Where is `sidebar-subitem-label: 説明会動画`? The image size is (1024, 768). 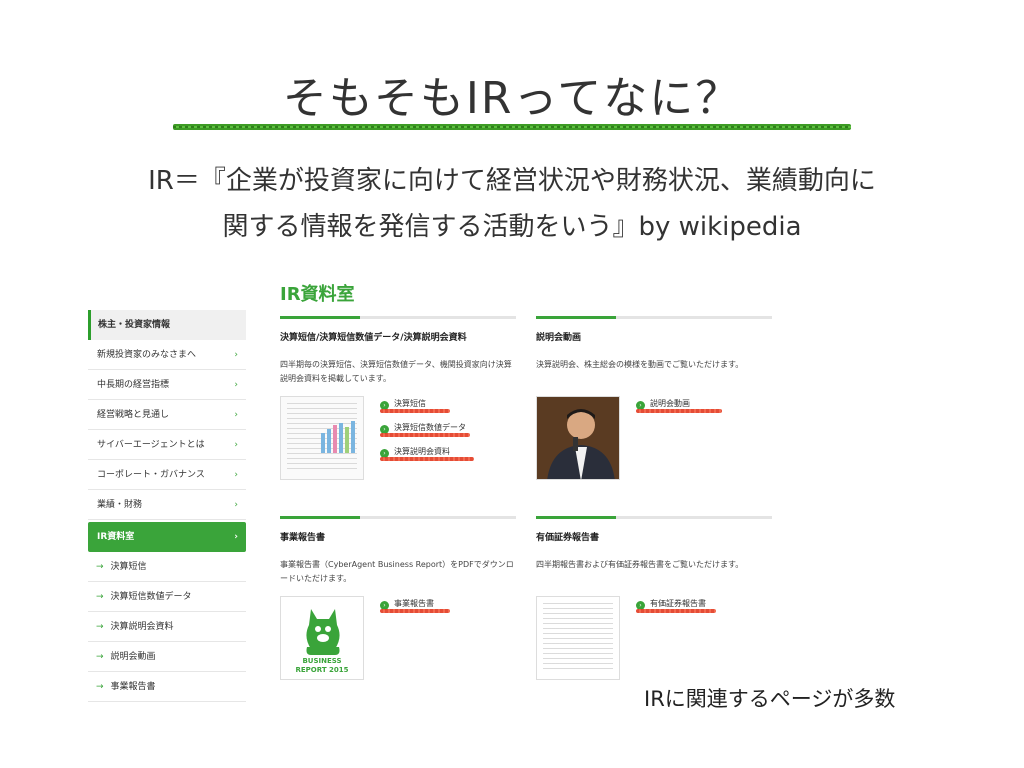 sidebar-subitem-label: 説明会動画 is located at coordinates (133, 657).